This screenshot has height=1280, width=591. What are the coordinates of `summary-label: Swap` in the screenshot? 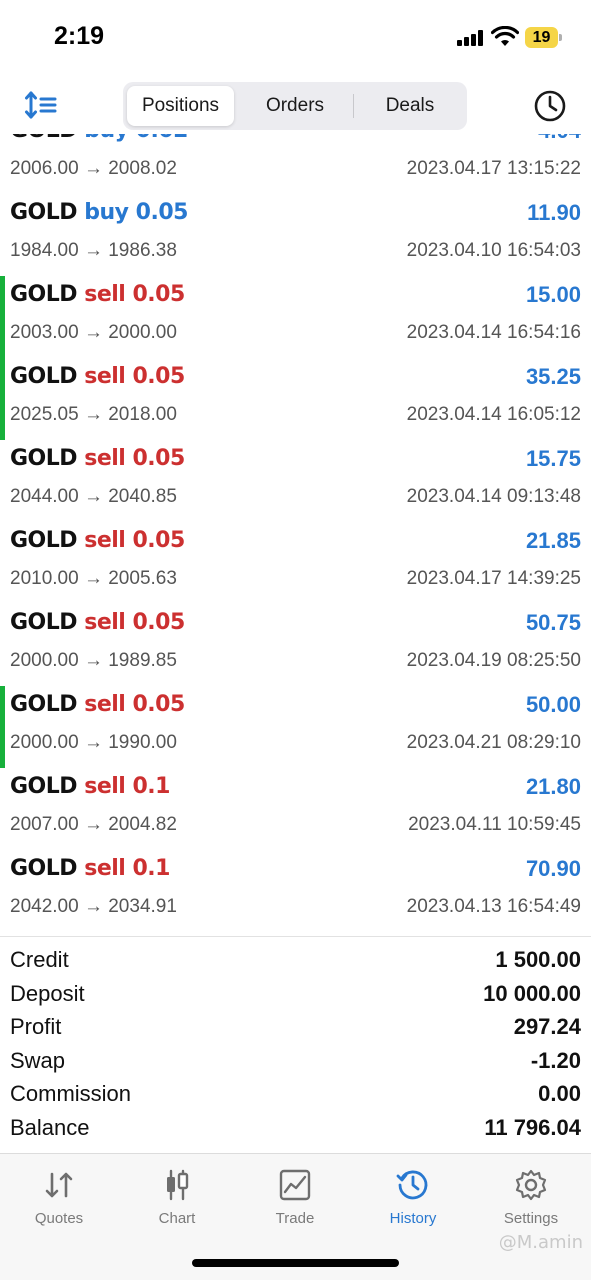 It's located at (38, 1060).